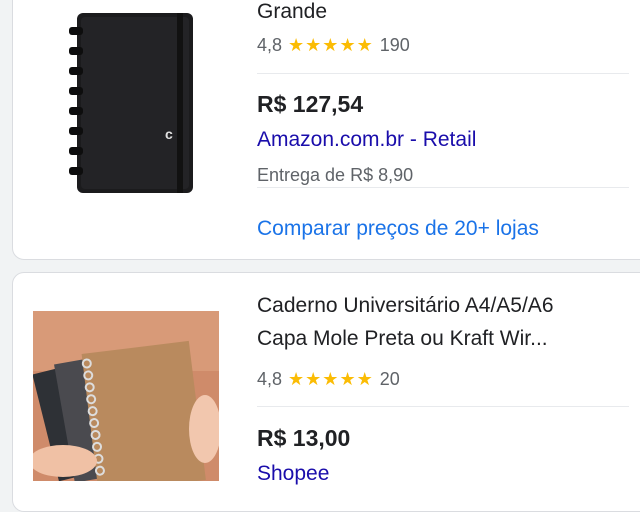  Describe the element at coordinates (304, 438) in the screenshot. I see `product-price: R$ 13,00` at that location.